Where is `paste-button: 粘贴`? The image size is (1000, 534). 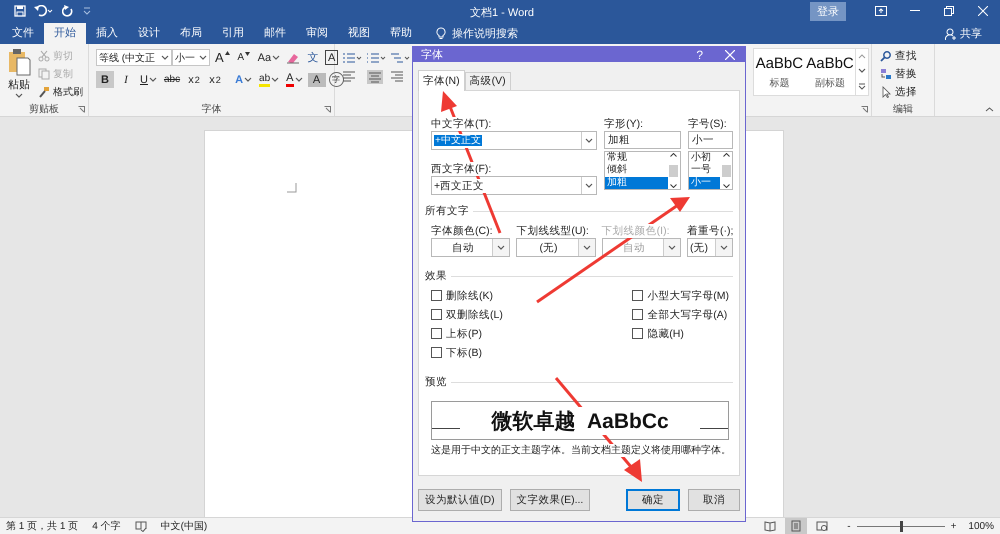
paste-button: 粘贴 is located at coordinates (19, 75).